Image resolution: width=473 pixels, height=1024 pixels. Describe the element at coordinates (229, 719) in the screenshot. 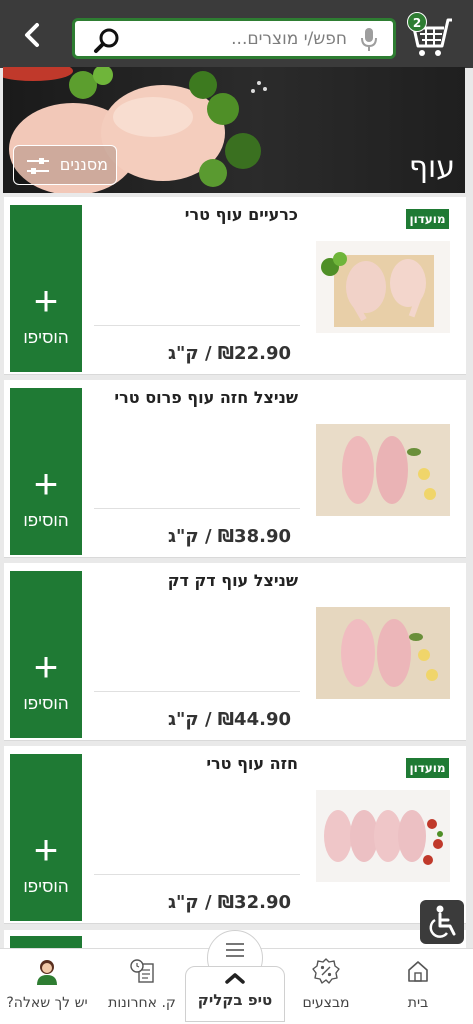

I see `product-price: ₪44.90 / ק"ג` at that location.